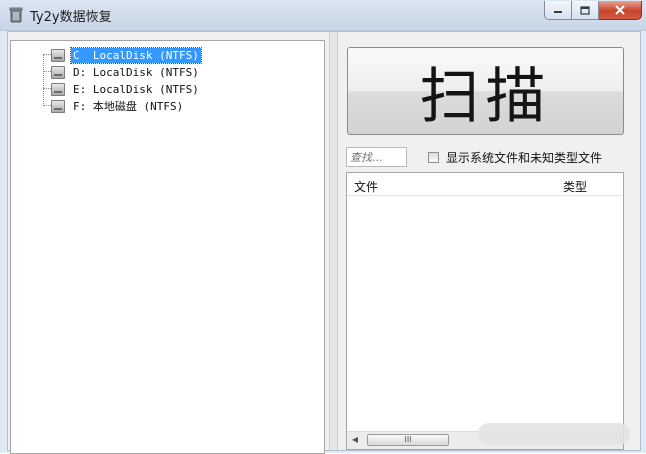 Image resolution: width=646 pixels, height=454 pixels. I want to click on scrollbar-thumb: III, so click(408, 440).